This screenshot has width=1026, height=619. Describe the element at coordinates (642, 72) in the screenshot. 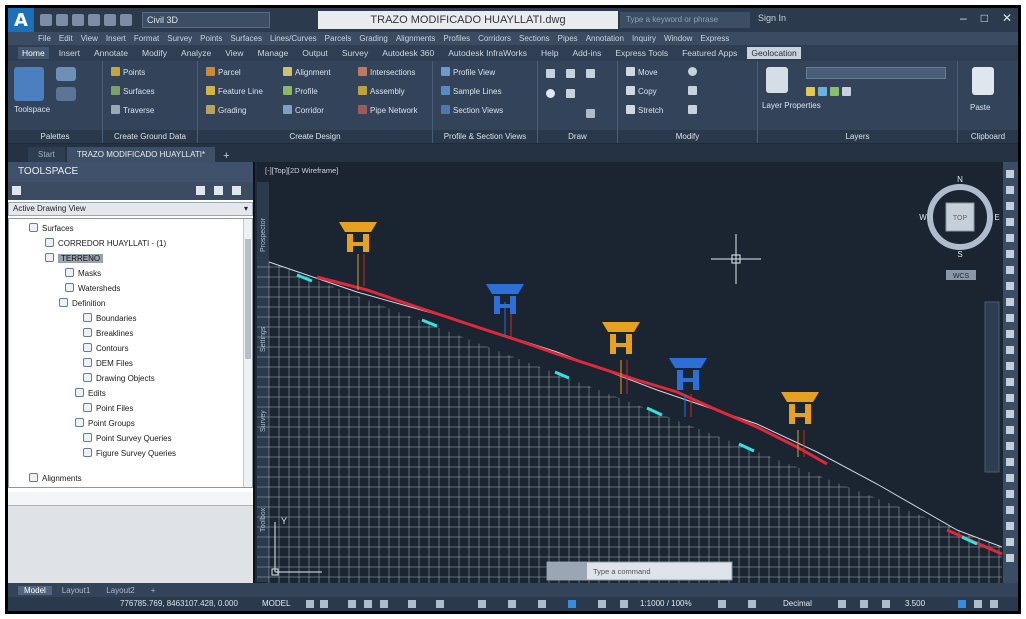

I see `move-button: Move` at that location.